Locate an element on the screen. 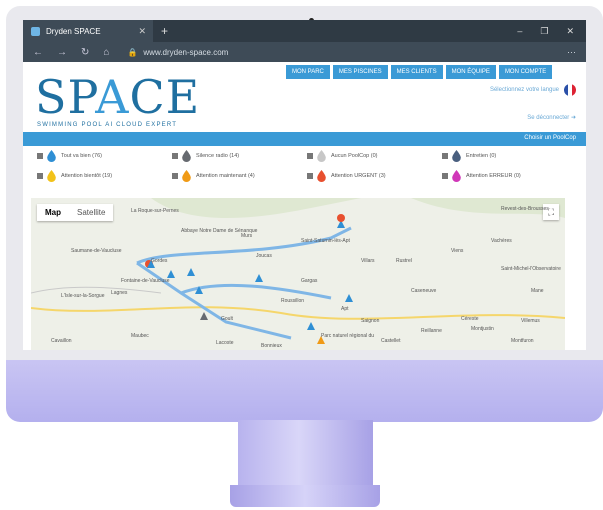 The width and height of the screenshot is (603, 510). place-label: Maubec is located at coordinates (140, 336).